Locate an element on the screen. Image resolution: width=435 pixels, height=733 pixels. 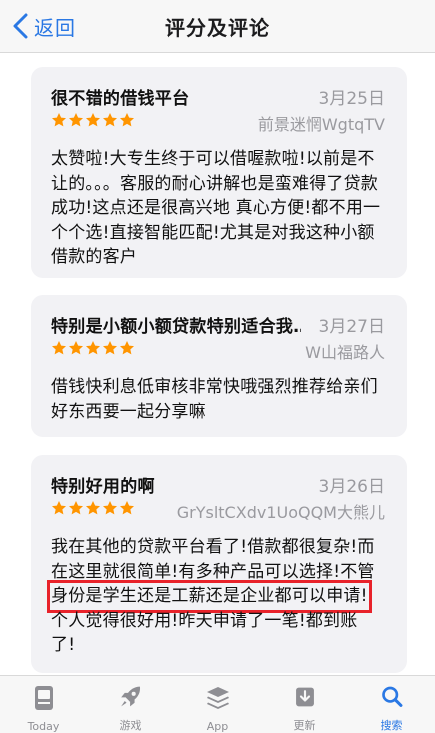
tab-apps: App is located at coordinates (217, 704).